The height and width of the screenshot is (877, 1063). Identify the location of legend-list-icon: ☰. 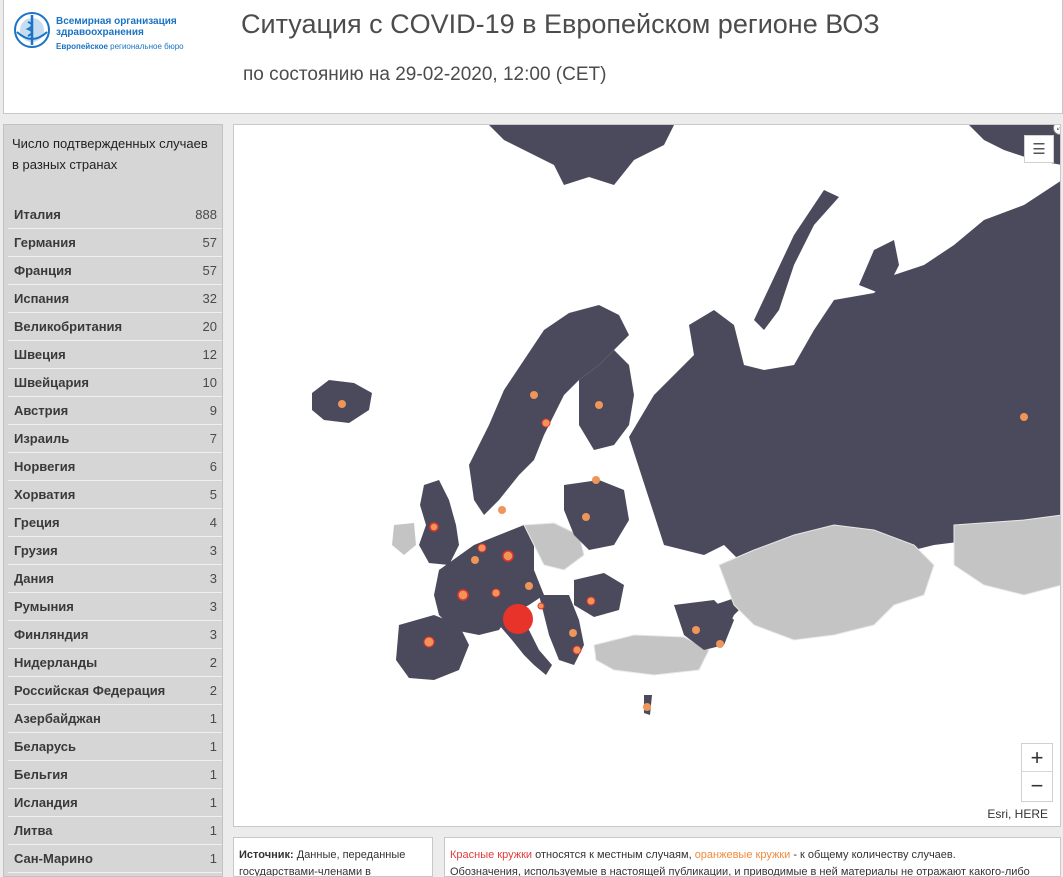
(1039, 149).